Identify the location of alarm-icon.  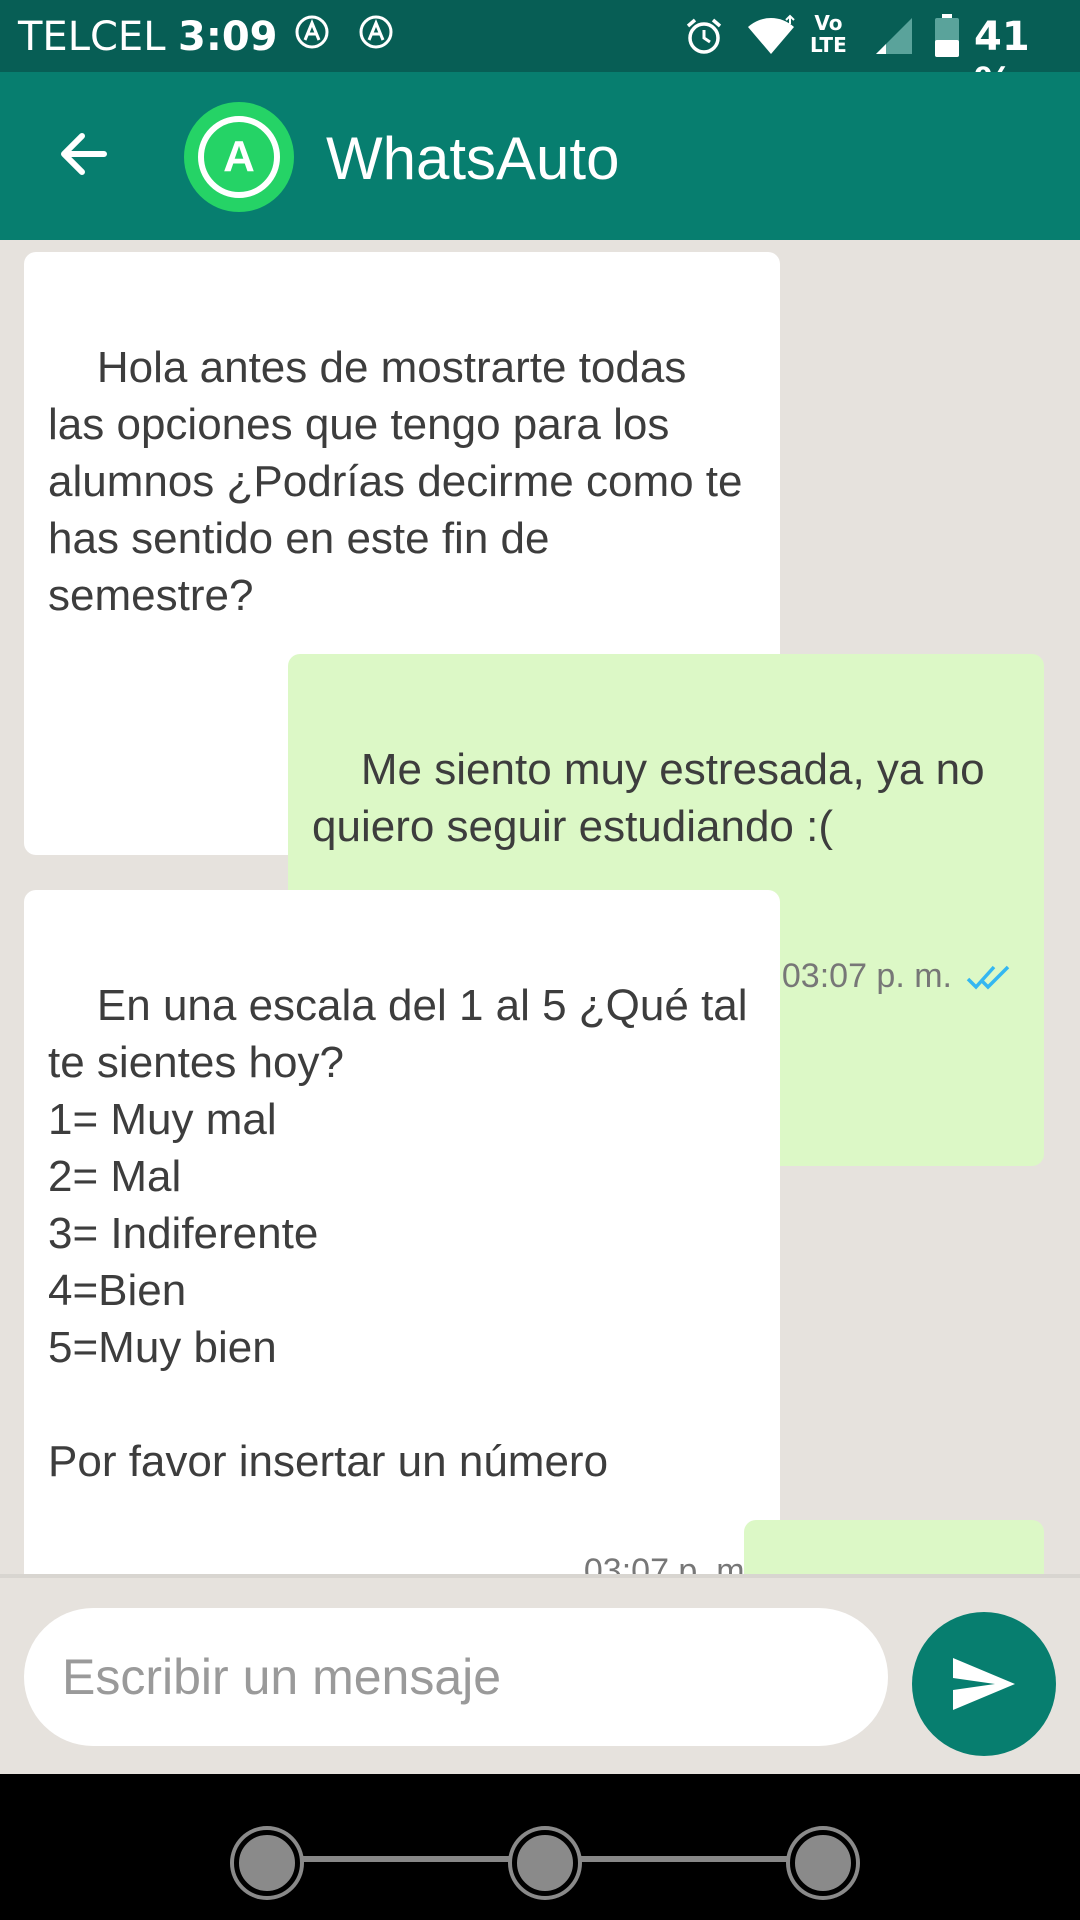
(704, 36).